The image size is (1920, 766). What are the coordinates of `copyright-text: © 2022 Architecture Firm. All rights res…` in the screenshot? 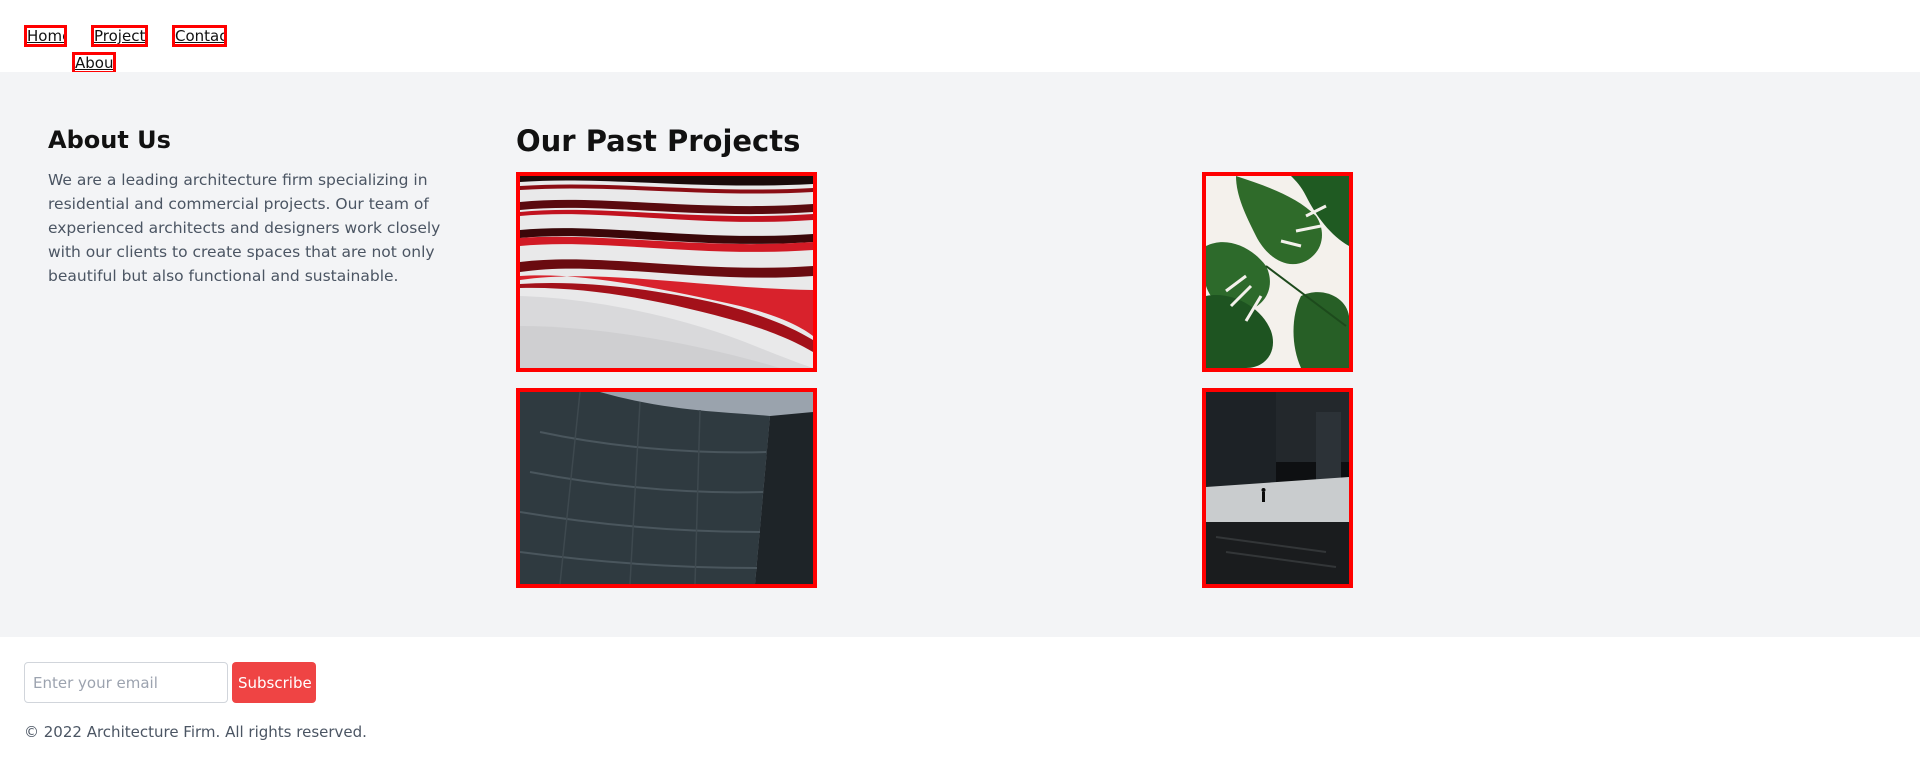 It's located at (195, 732).